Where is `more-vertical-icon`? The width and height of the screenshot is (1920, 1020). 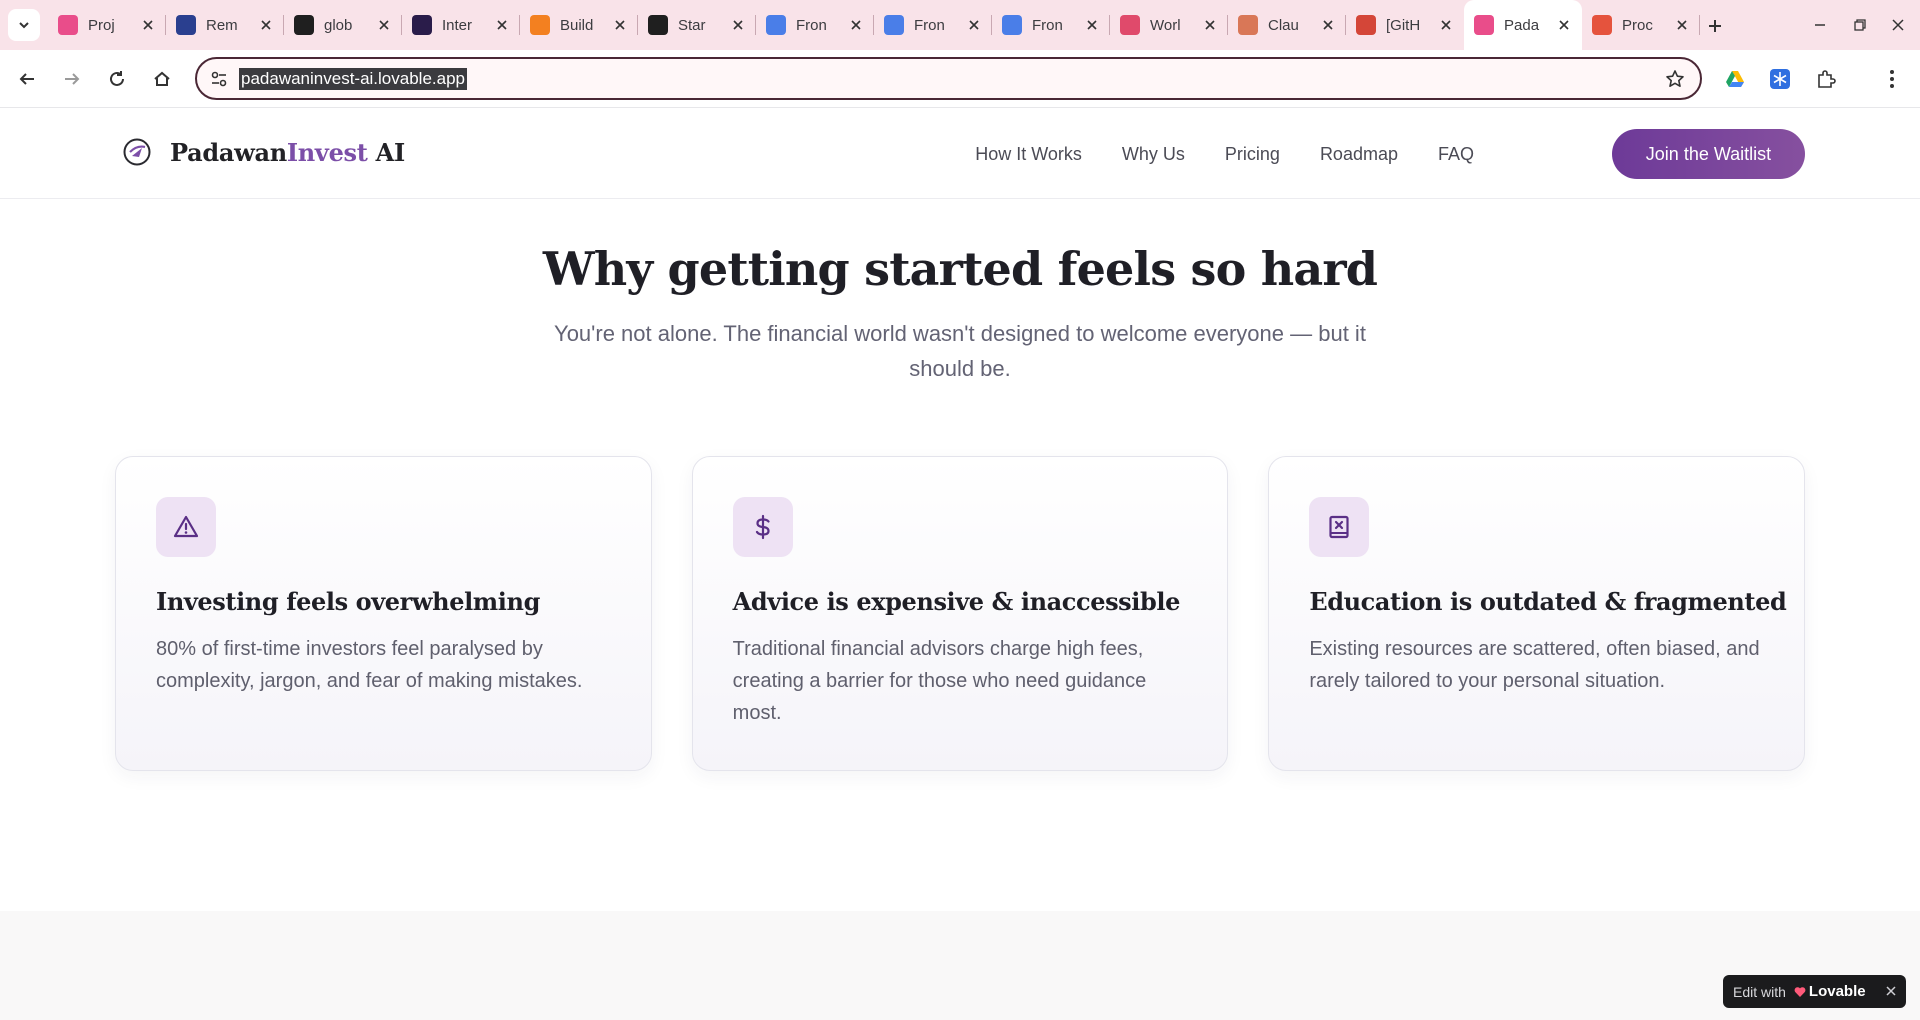 more-vertical-icon is located at coordinates (1892, 79).